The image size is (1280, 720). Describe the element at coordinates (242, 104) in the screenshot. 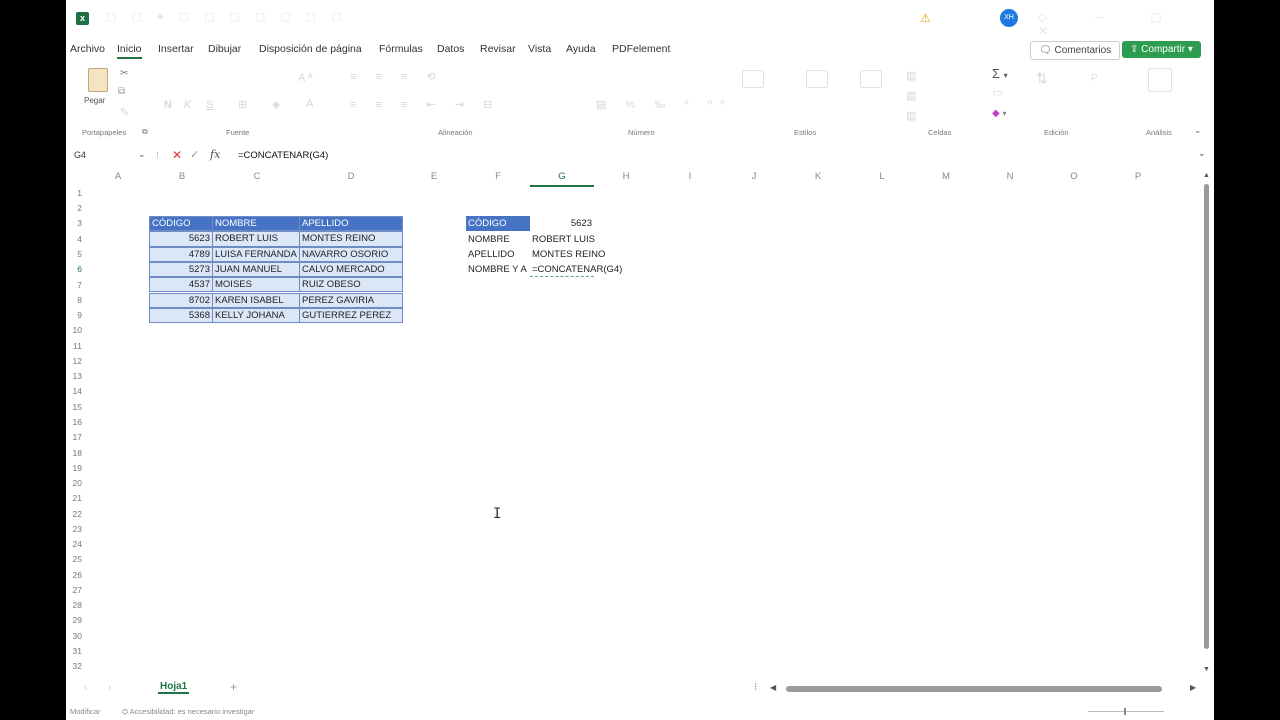

I see `borders-icon: ⊞` at that location.